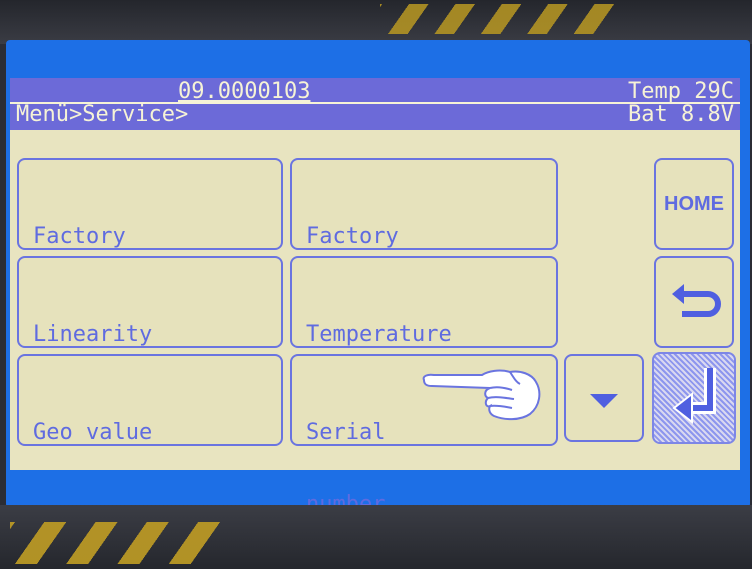 The width and height of the screenshot is (752, 569). What do you see at coordinates (346, 432) in the screenshot?
I see `serial-number-label-1: Serial` at bounding box center [346, 432].